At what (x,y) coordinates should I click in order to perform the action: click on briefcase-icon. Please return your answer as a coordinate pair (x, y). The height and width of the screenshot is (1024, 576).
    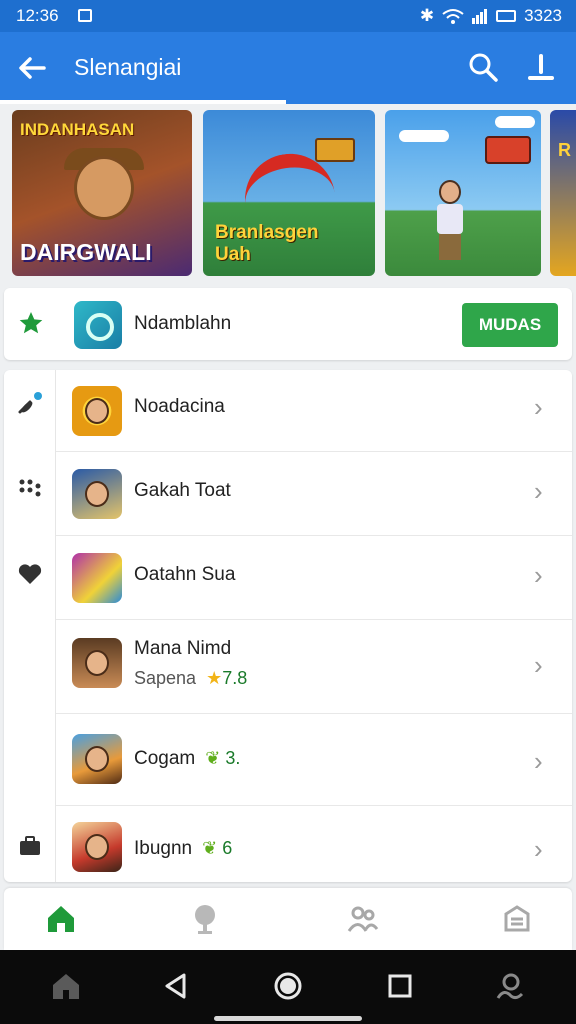
    Looking at the image, I should click on (30, 846).